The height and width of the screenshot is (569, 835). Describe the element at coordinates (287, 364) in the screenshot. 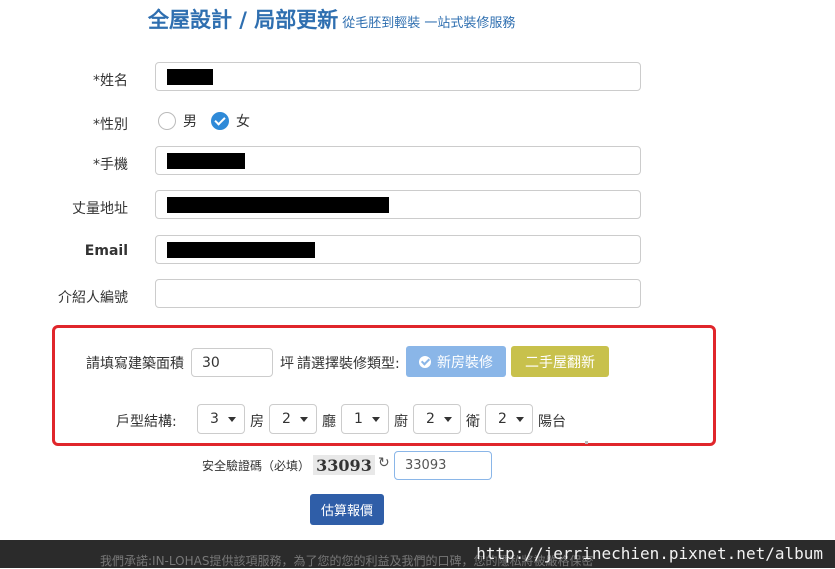

I see `area-unit: 坪` at that location.